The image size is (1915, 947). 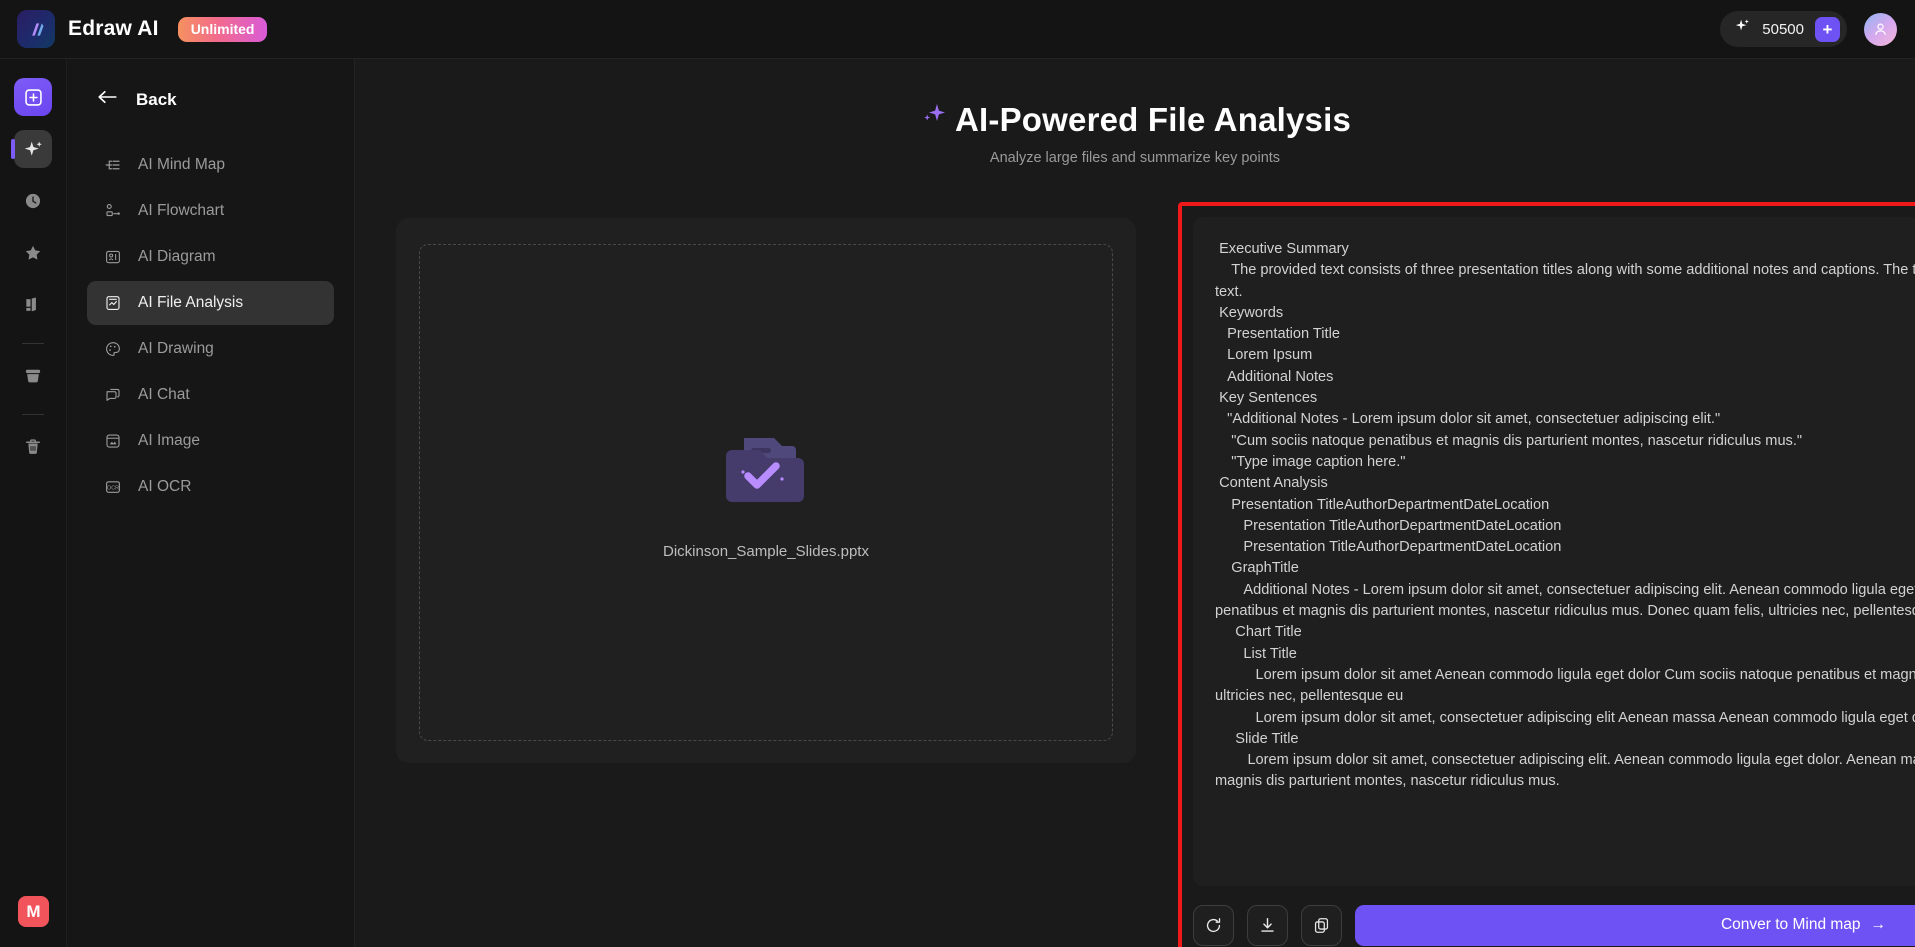 What do you see at coordinates (156, 99) in the screenshot?
I see `back-label: Back` at bounding box center [156, 99].